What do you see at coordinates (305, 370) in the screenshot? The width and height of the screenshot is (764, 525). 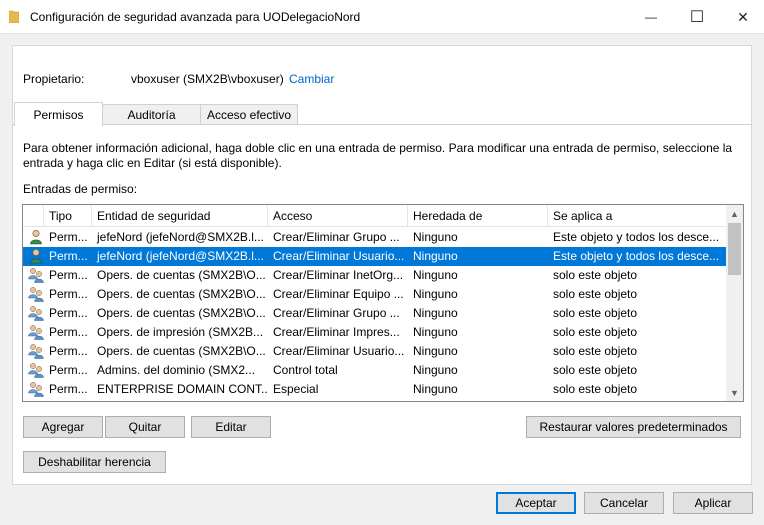 I see `cell-acceso: Control total` at bounding box center [305, 370].